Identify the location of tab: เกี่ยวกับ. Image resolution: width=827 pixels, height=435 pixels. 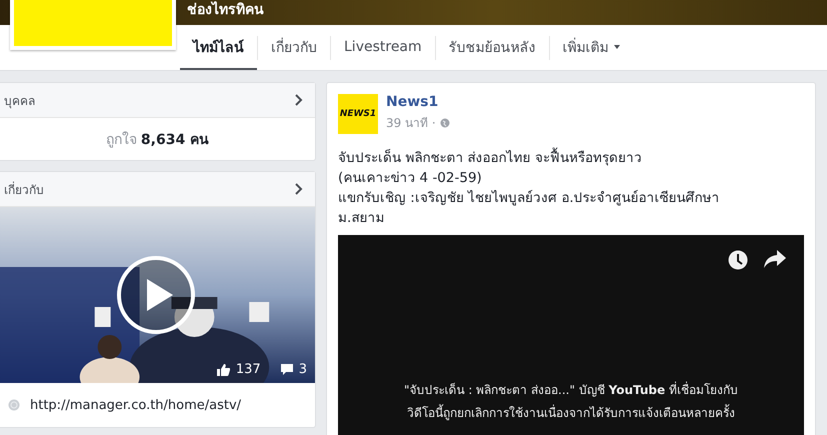
(294, 47).